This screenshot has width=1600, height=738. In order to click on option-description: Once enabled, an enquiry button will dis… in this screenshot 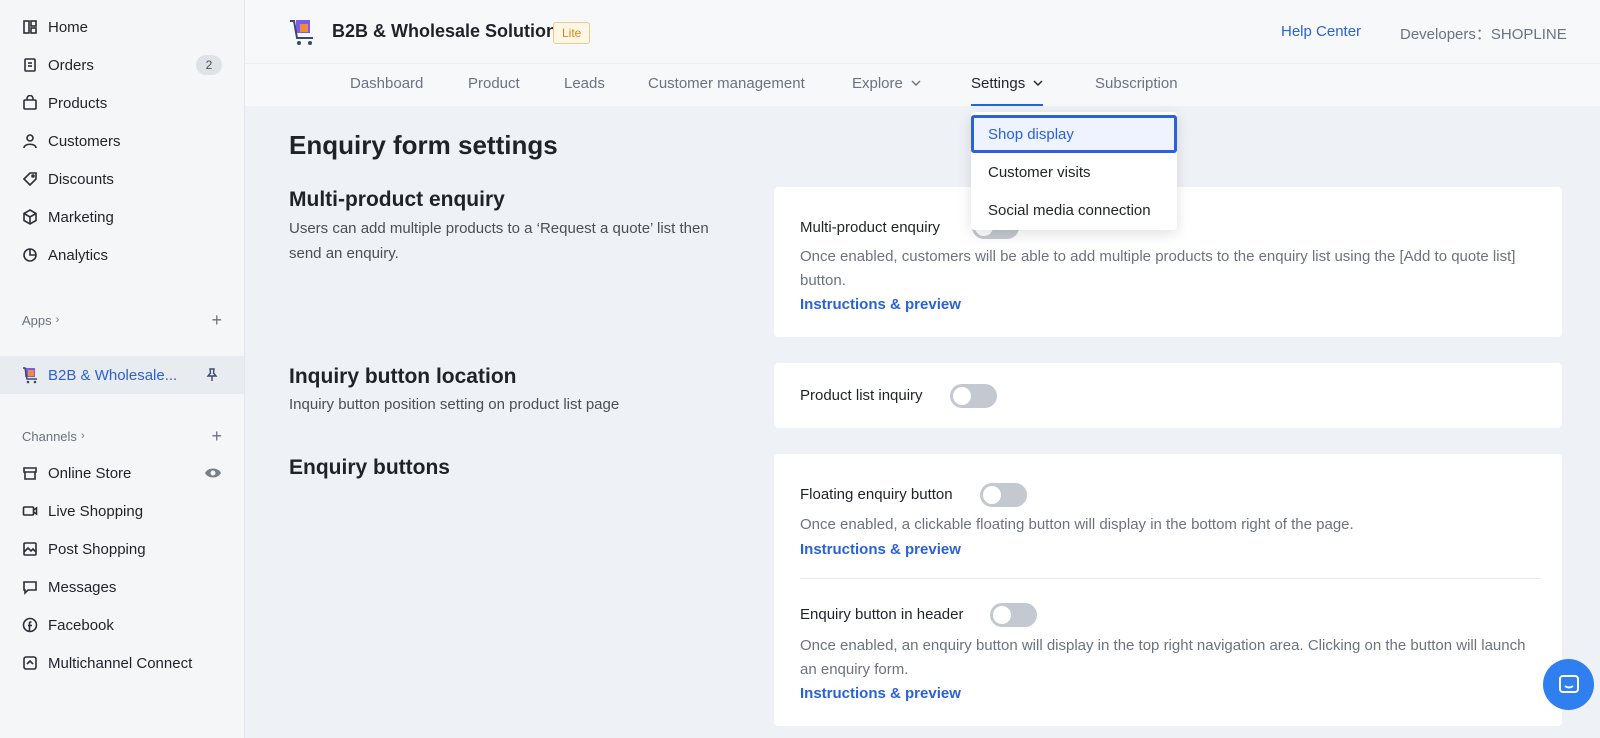, I will do `click(1163, 657)`.